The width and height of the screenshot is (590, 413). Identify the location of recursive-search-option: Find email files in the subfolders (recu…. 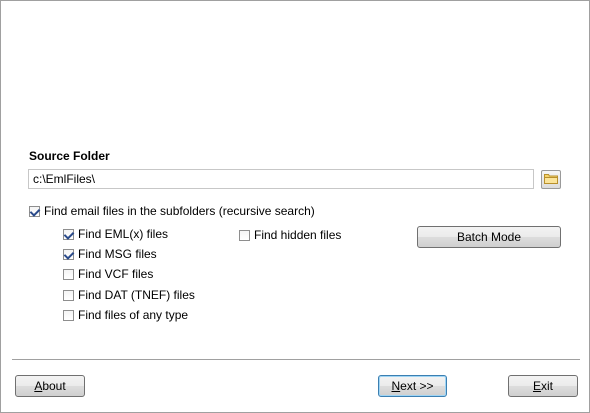
(172, 211).